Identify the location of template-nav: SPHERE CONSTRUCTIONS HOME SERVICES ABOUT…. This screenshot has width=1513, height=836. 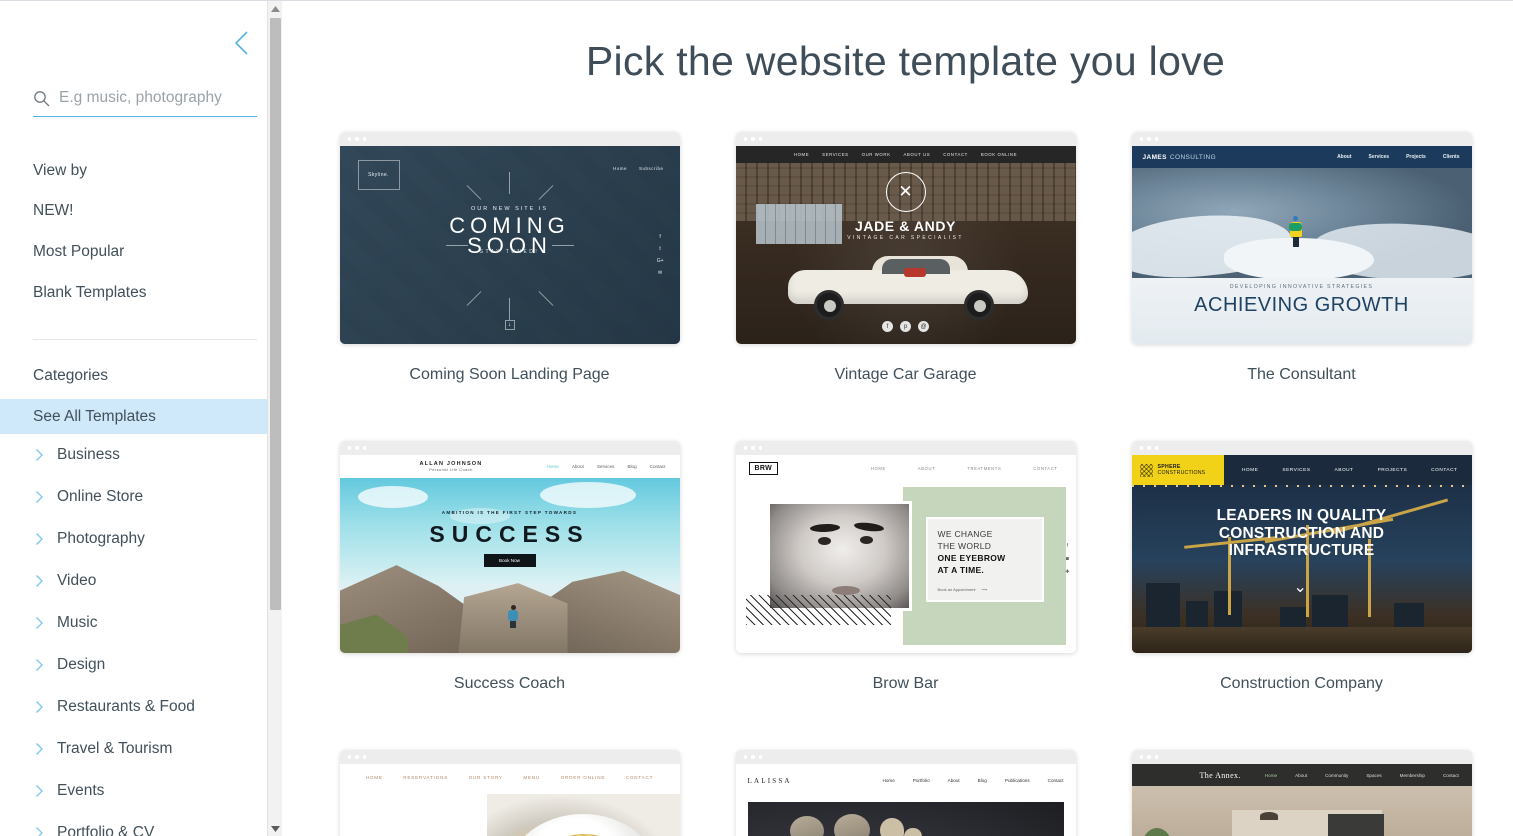
(1301, 470).